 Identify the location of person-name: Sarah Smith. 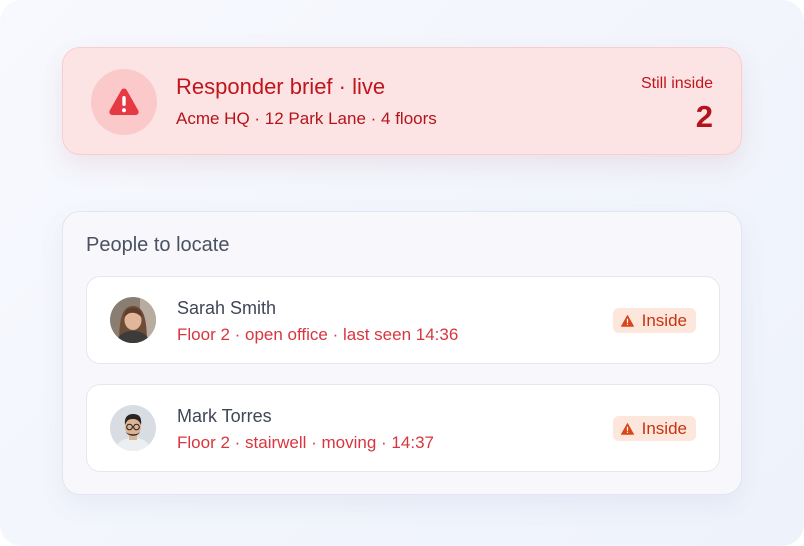
(227, 308).